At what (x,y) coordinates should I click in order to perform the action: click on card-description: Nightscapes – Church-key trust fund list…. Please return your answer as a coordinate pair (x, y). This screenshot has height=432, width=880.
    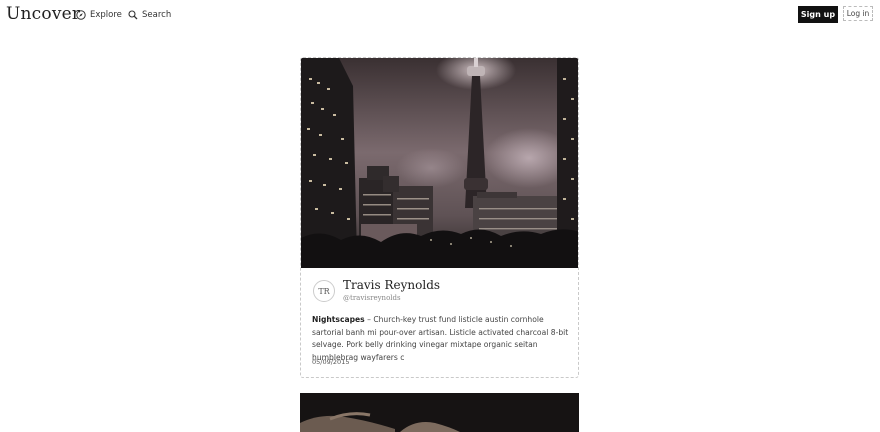
    Looking at the image, I should click on (441, 339).